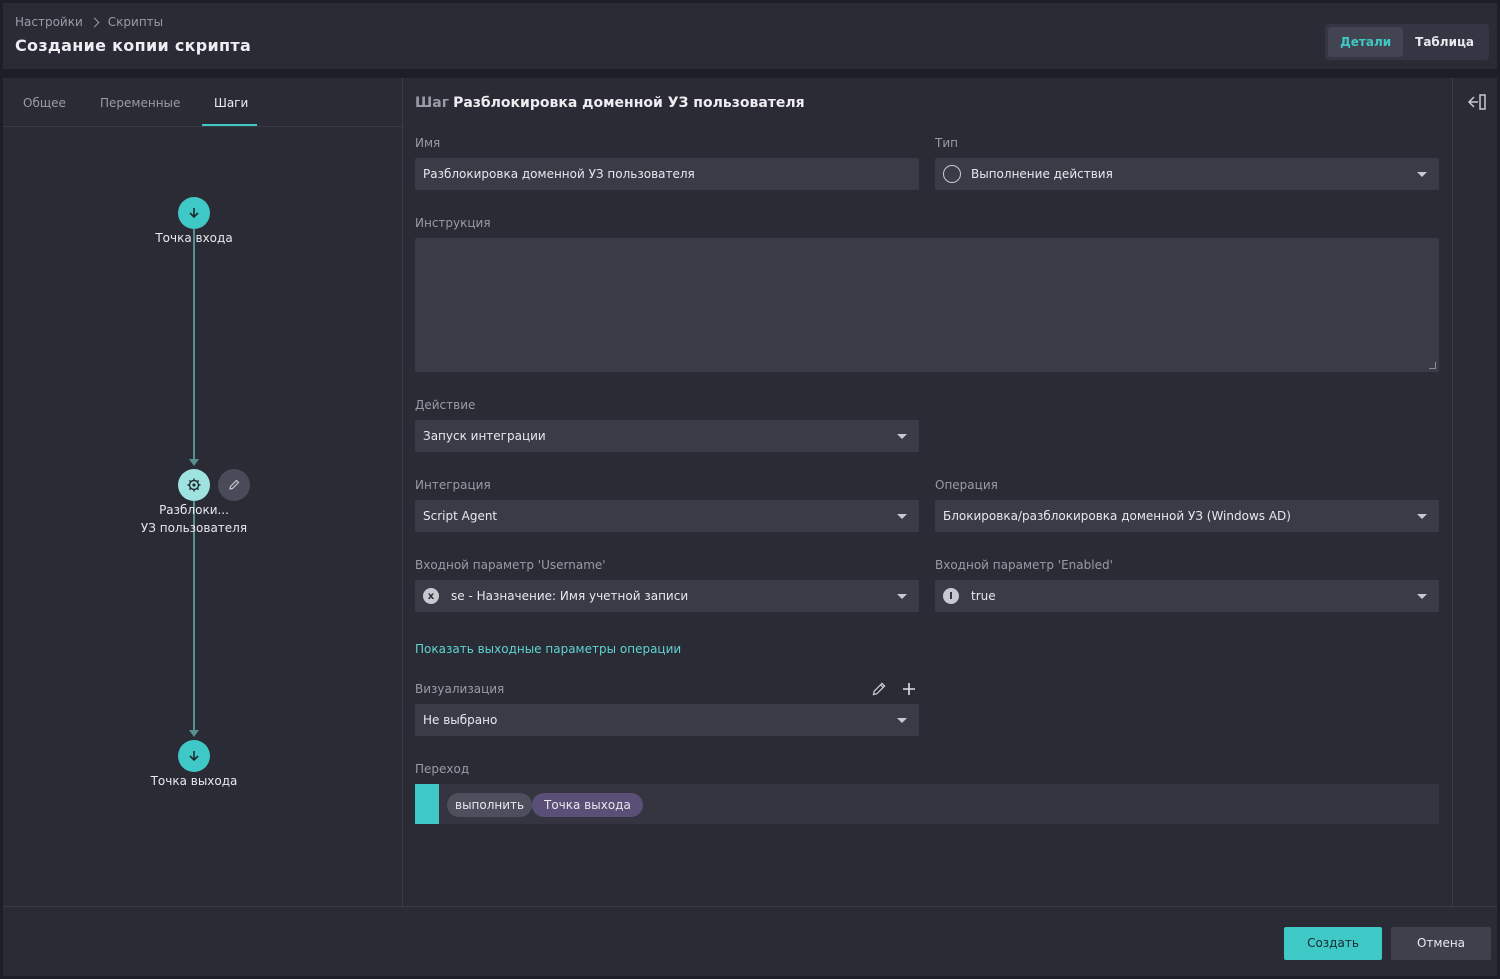 Image resolution: width=1500 pixels, height=979 pixels. I want to click on breadcrumb: Настройки Скрипты, so click(89, 22).